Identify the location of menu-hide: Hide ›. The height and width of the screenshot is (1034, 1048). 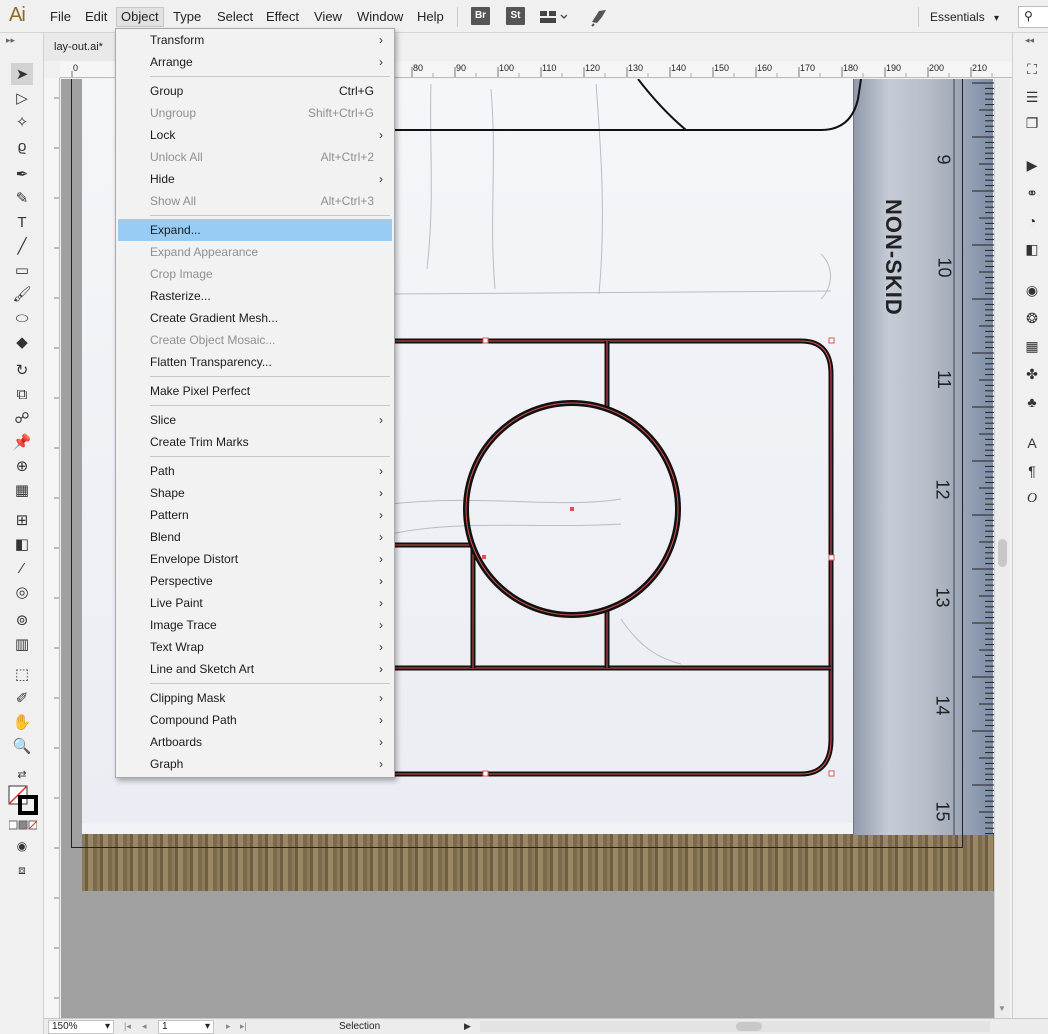
(255, 179).